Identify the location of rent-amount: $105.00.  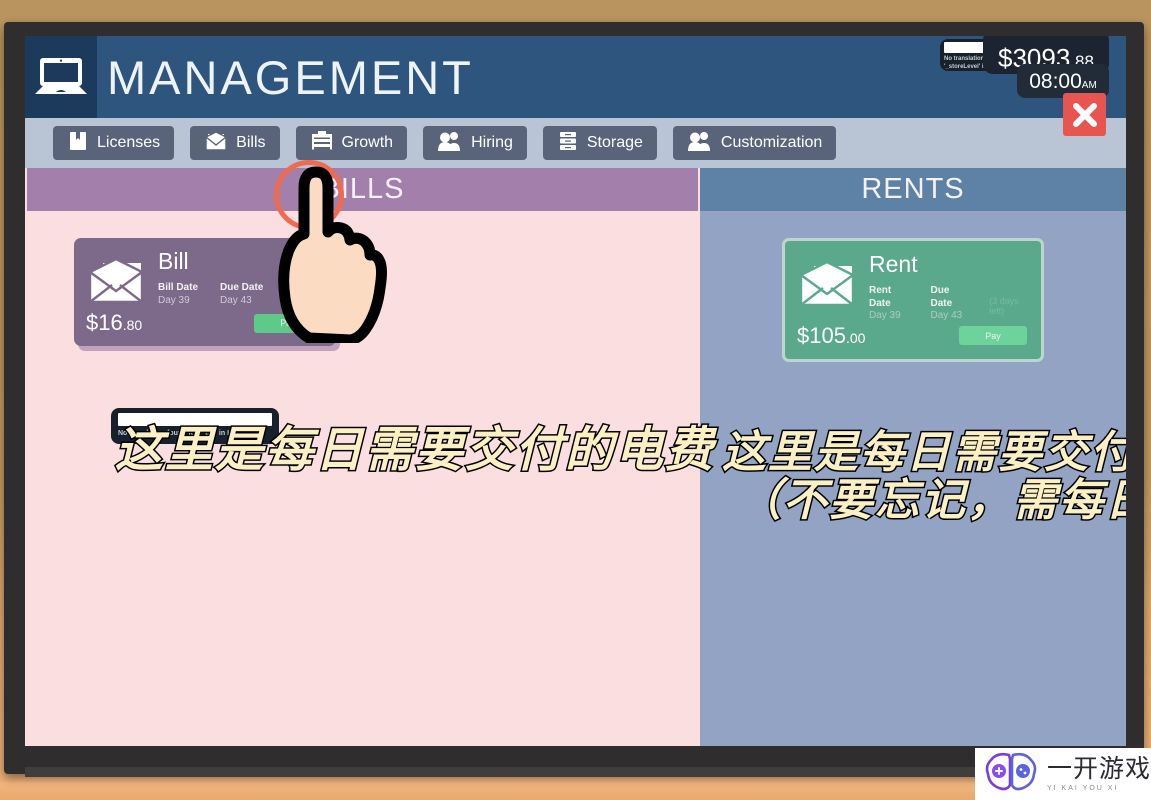
(831, 335).